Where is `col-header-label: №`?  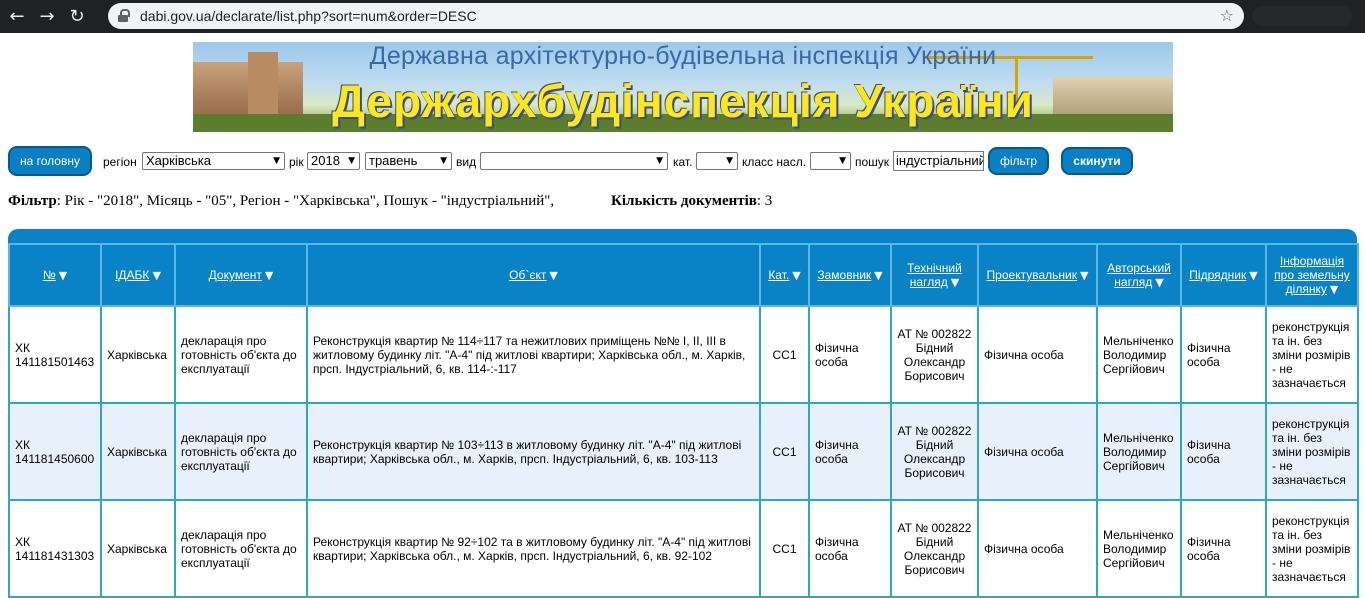 col-header-label: № is located at coordinates (49, 275).